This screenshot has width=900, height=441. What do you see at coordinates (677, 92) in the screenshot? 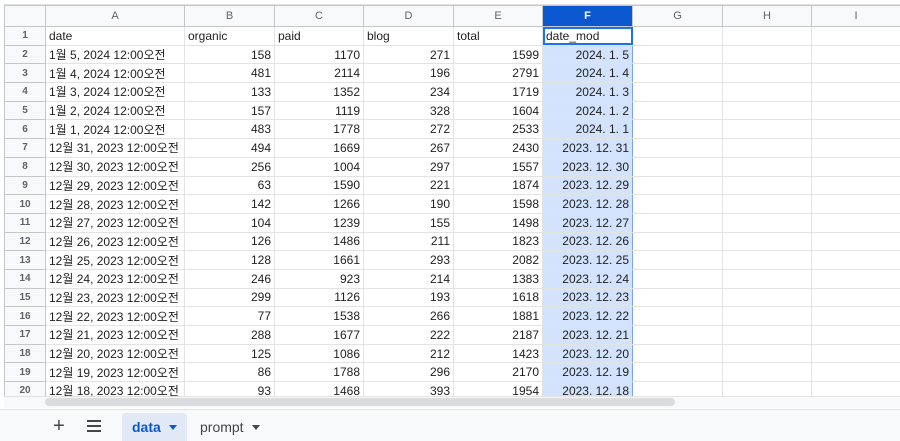
I see `cell-g4` at bounding box center [677, 92].